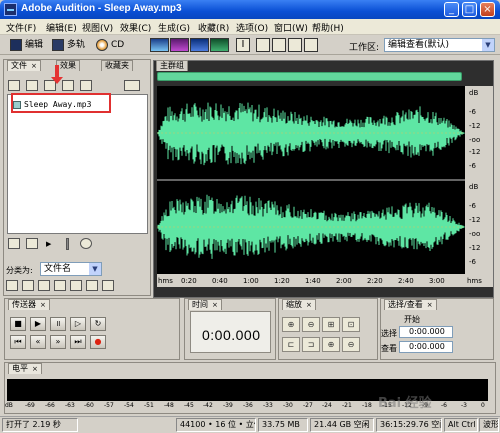  Describe the element at coordinates (18, 324) in the screenshot. I see `stop-button: ■` at that location.